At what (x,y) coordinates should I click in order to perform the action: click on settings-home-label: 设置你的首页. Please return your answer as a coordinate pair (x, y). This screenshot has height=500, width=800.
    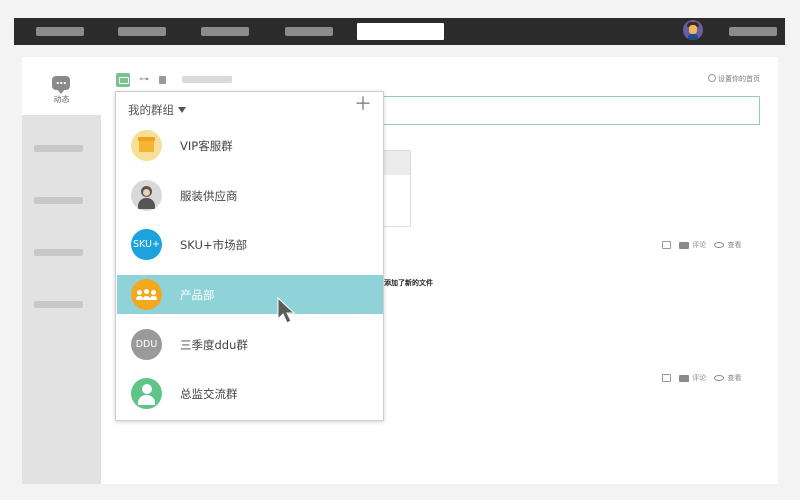
    Looking at the image, I should click on (739, 79).